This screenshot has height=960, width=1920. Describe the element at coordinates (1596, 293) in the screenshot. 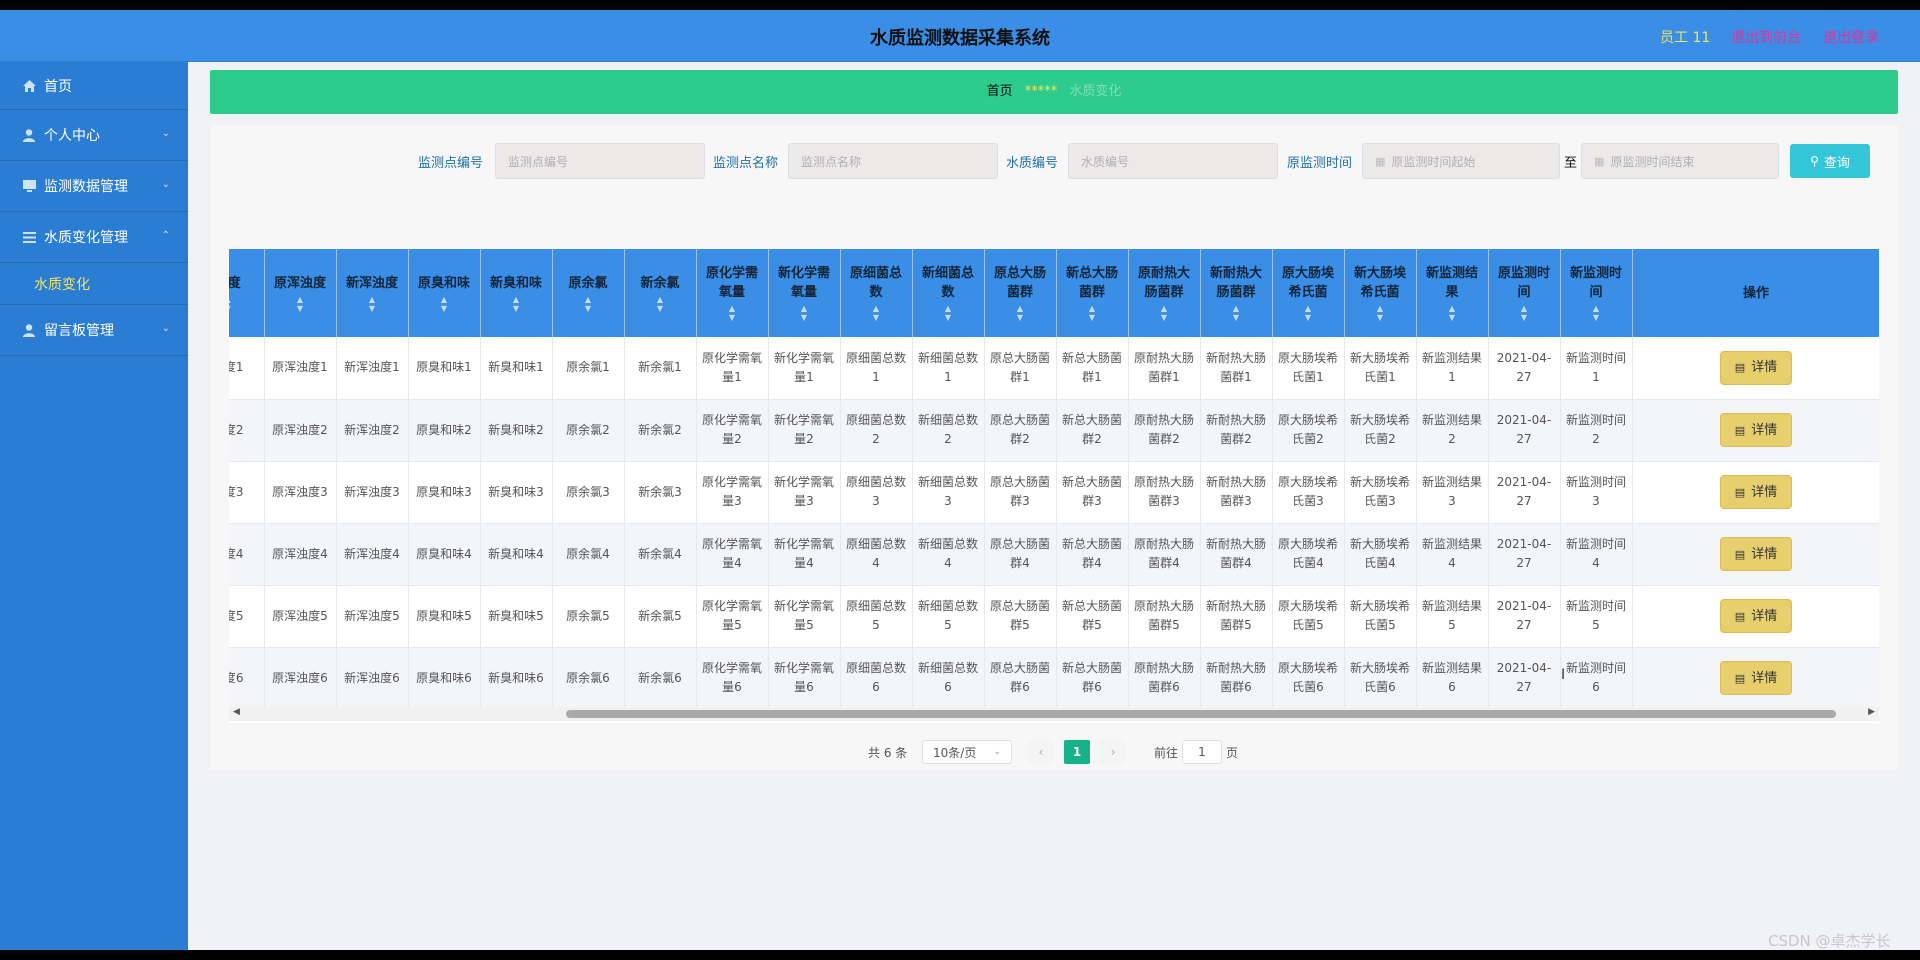

I see `column-header: 新监测时间 ▲ ▼` at that location.